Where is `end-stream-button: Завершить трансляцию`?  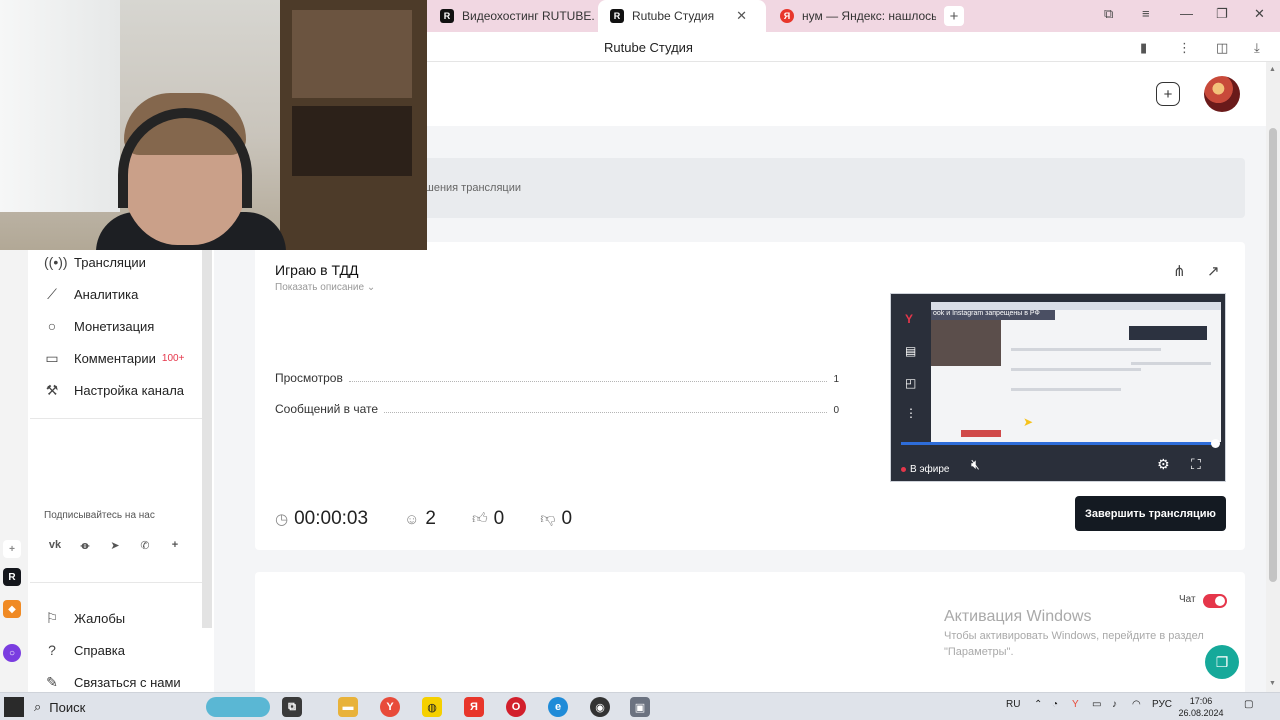
end-stream-button: Завершить трансляцию is located at coordinates (1150, 513).